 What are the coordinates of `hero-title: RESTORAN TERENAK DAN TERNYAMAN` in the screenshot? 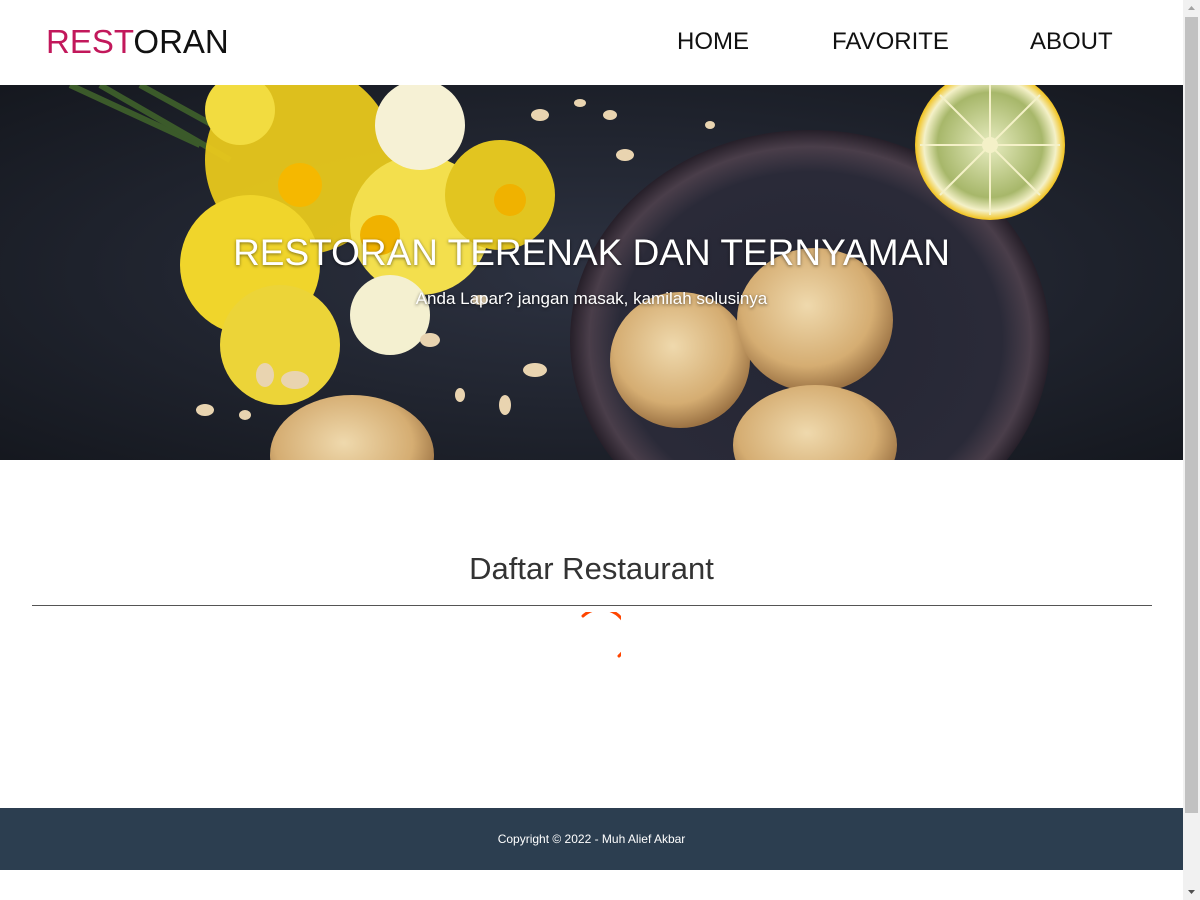 It's located at (591, 252).